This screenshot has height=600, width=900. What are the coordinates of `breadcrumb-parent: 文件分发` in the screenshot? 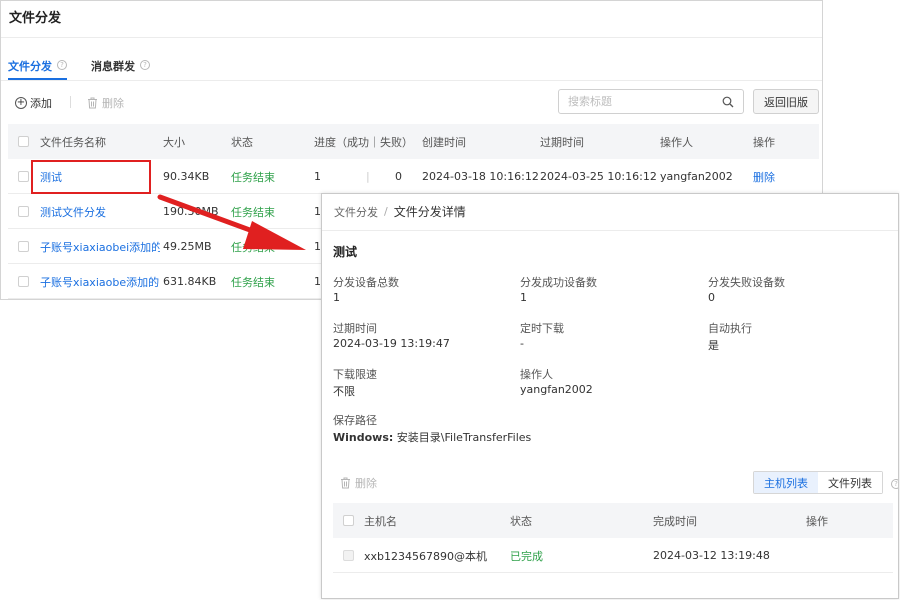 It's located at (356, 212).